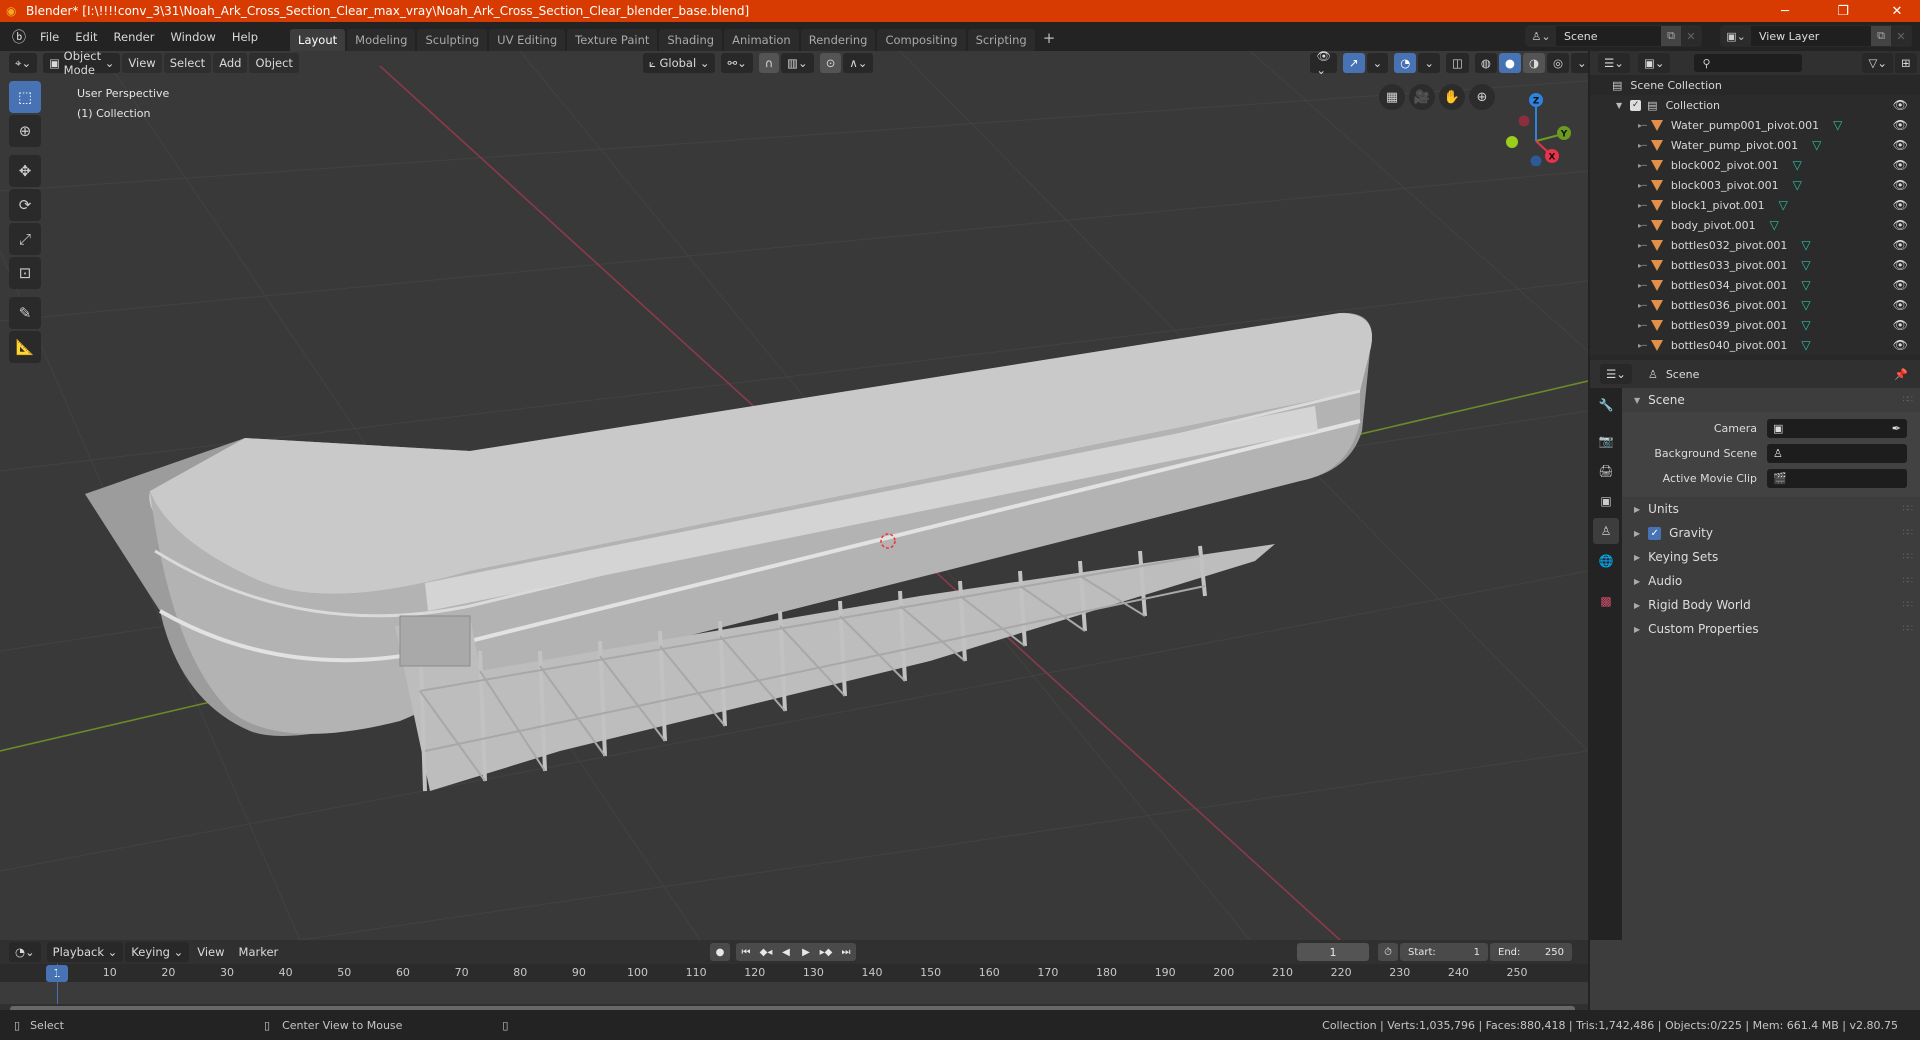 The width and height of the screenshot is (1920, 1040). Describe the element at coordinates (142, 63) in the screenshot. I see `view-menu: View` at that location.